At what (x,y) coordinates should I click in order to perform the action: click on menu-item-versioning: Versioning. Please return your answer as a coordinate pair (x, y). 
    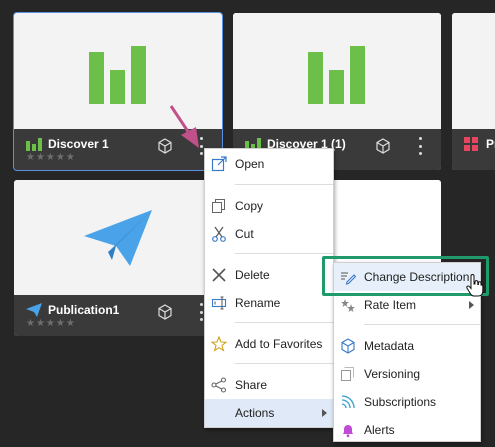
    Looking at the image, I should click on (407, 374).